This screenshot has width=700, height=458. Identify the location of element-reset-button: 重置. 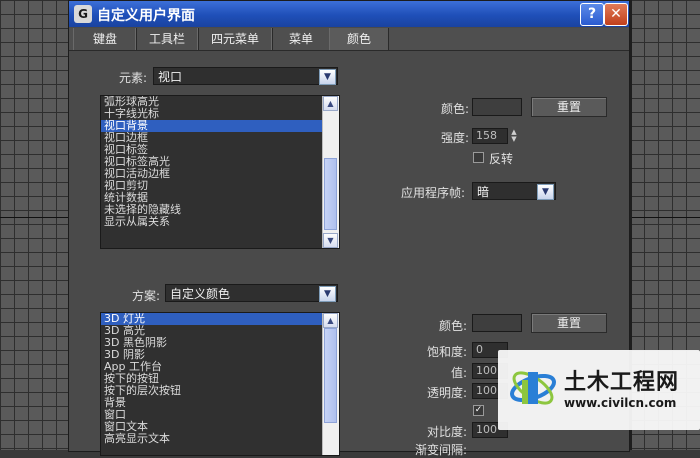
(569, 107).